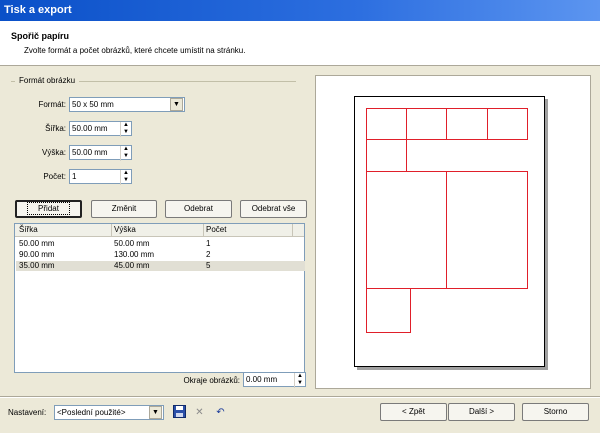 The image size is (600, 433). I want to click on format-label: Formát:, so click(52, 104).